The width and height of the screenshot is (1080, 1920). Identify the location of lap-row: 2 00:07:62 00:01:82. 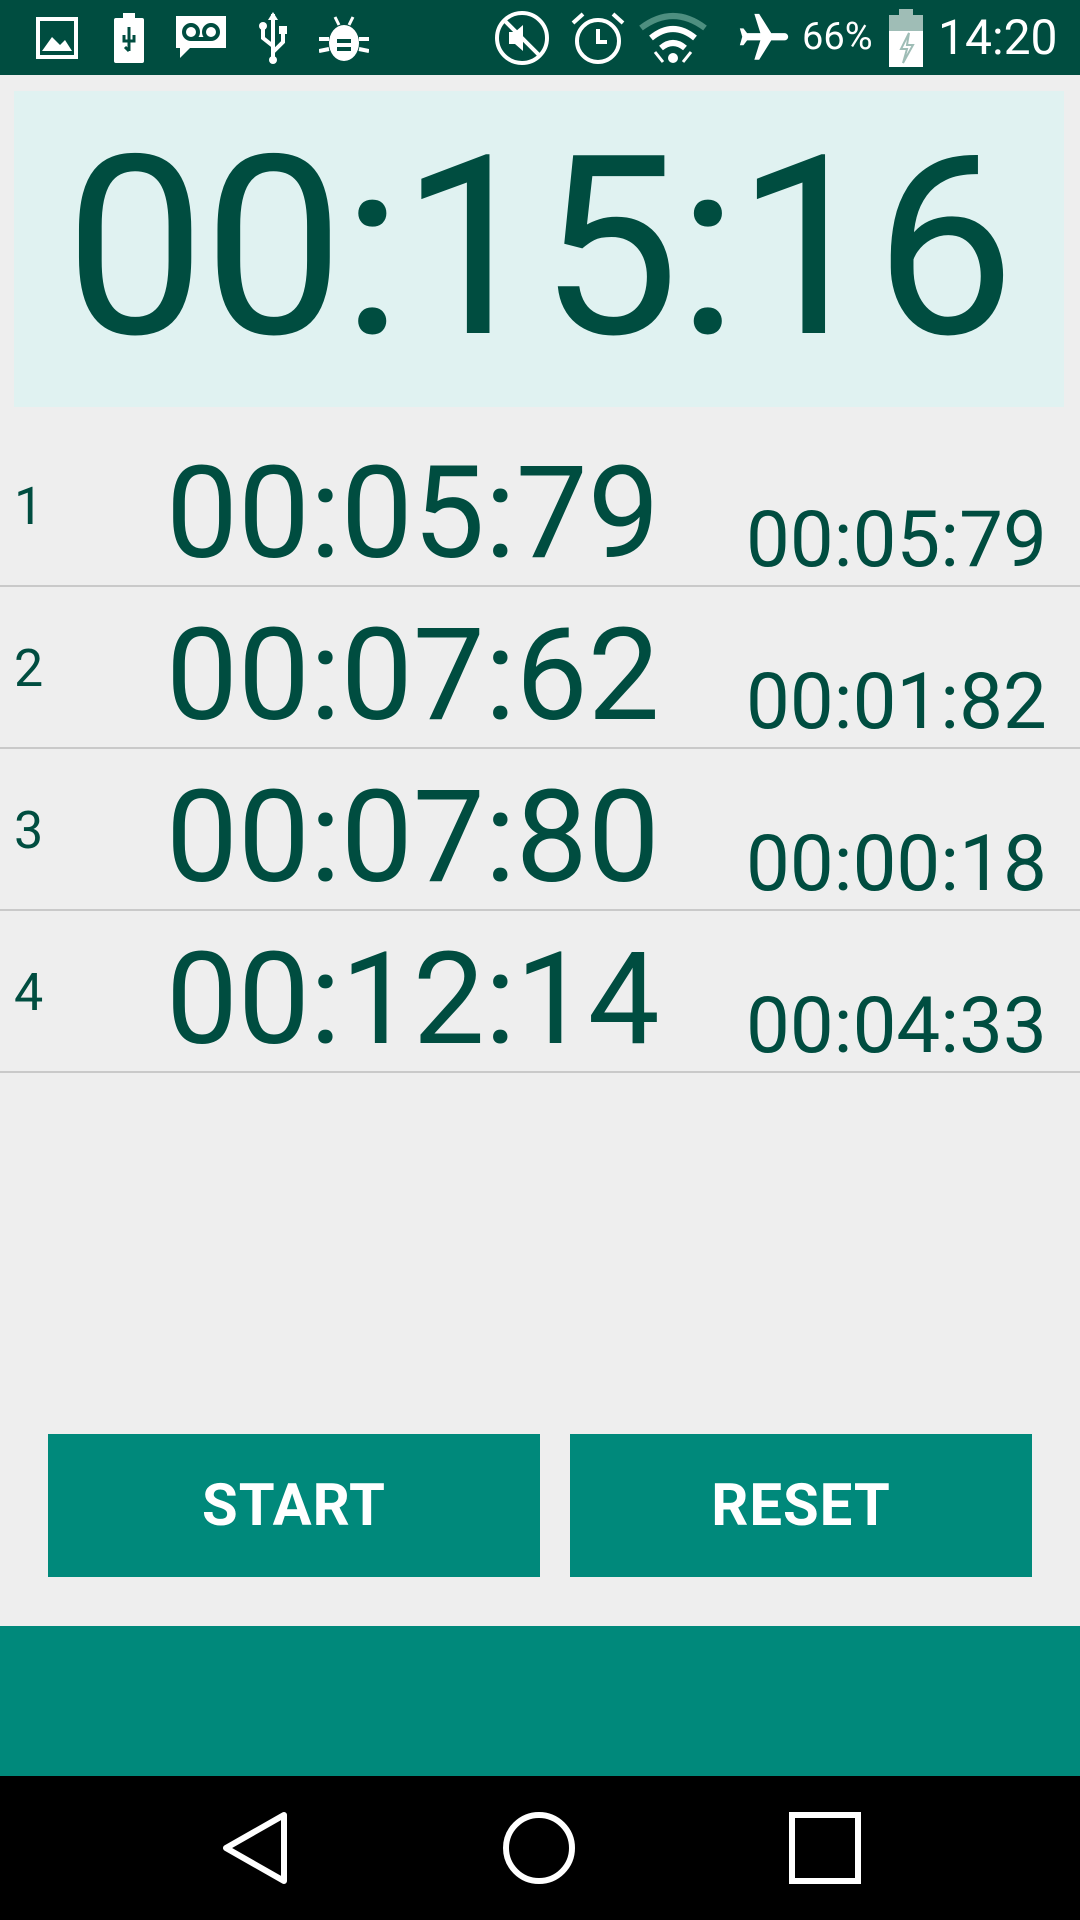
(540, 667).